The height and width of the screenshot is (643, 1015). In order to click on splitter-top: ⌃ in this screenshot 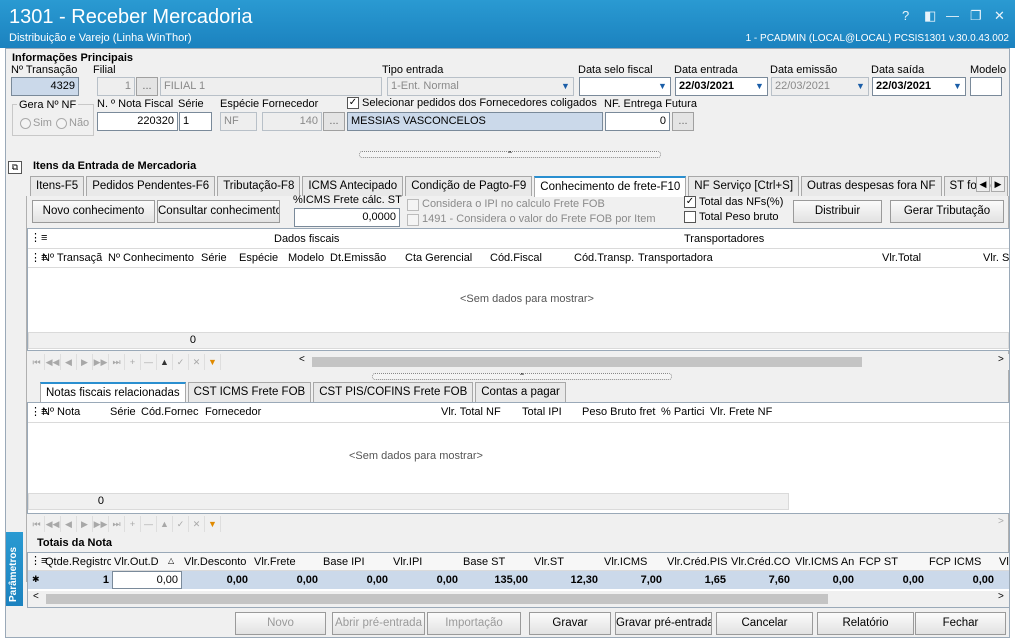, I will do `click(510, 155)`.